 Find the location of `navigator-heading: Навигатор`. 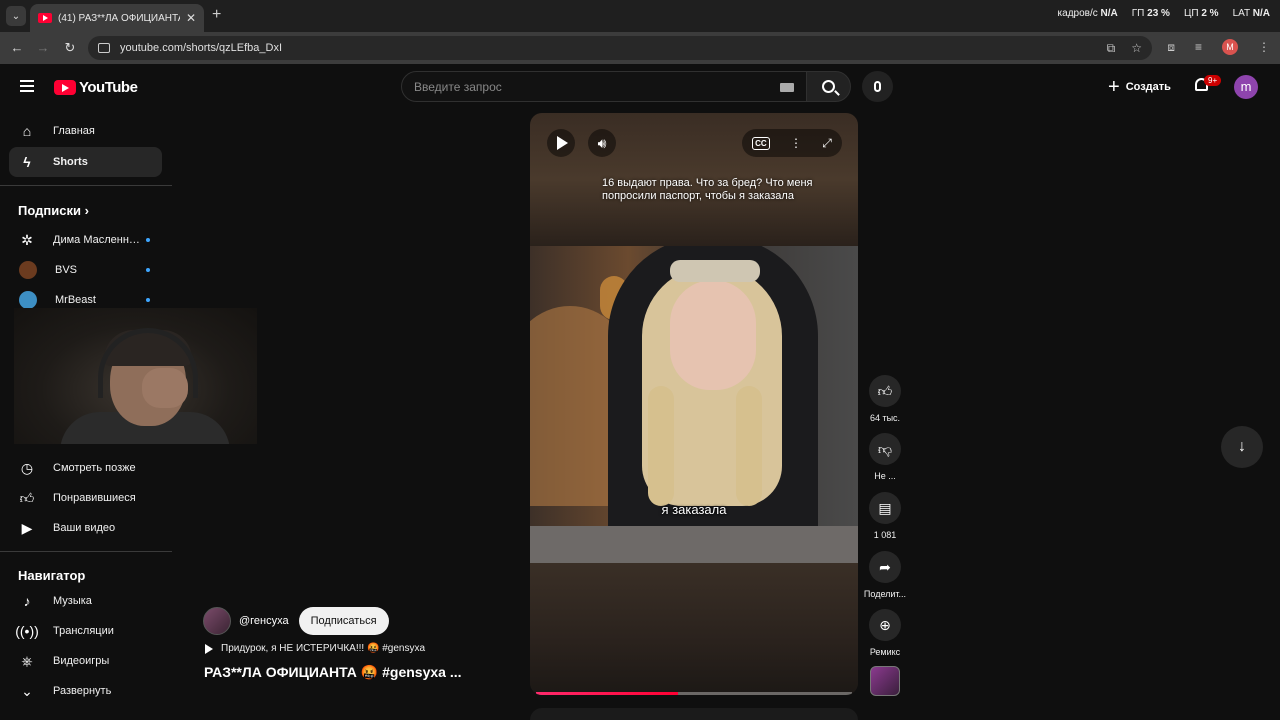

navigator-heading: Навигатор is located at coordinates (52, 575).